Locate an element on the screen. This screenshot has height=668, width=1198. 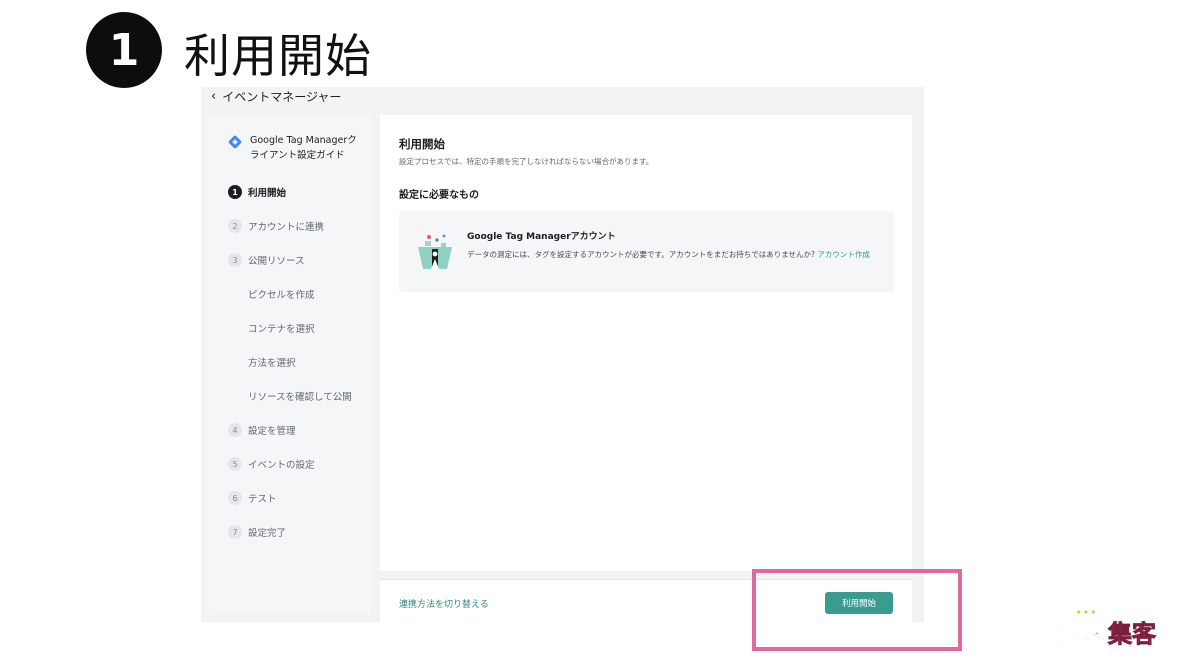
create-account-link: アカウント作成 is located at coordinates (843, 254).